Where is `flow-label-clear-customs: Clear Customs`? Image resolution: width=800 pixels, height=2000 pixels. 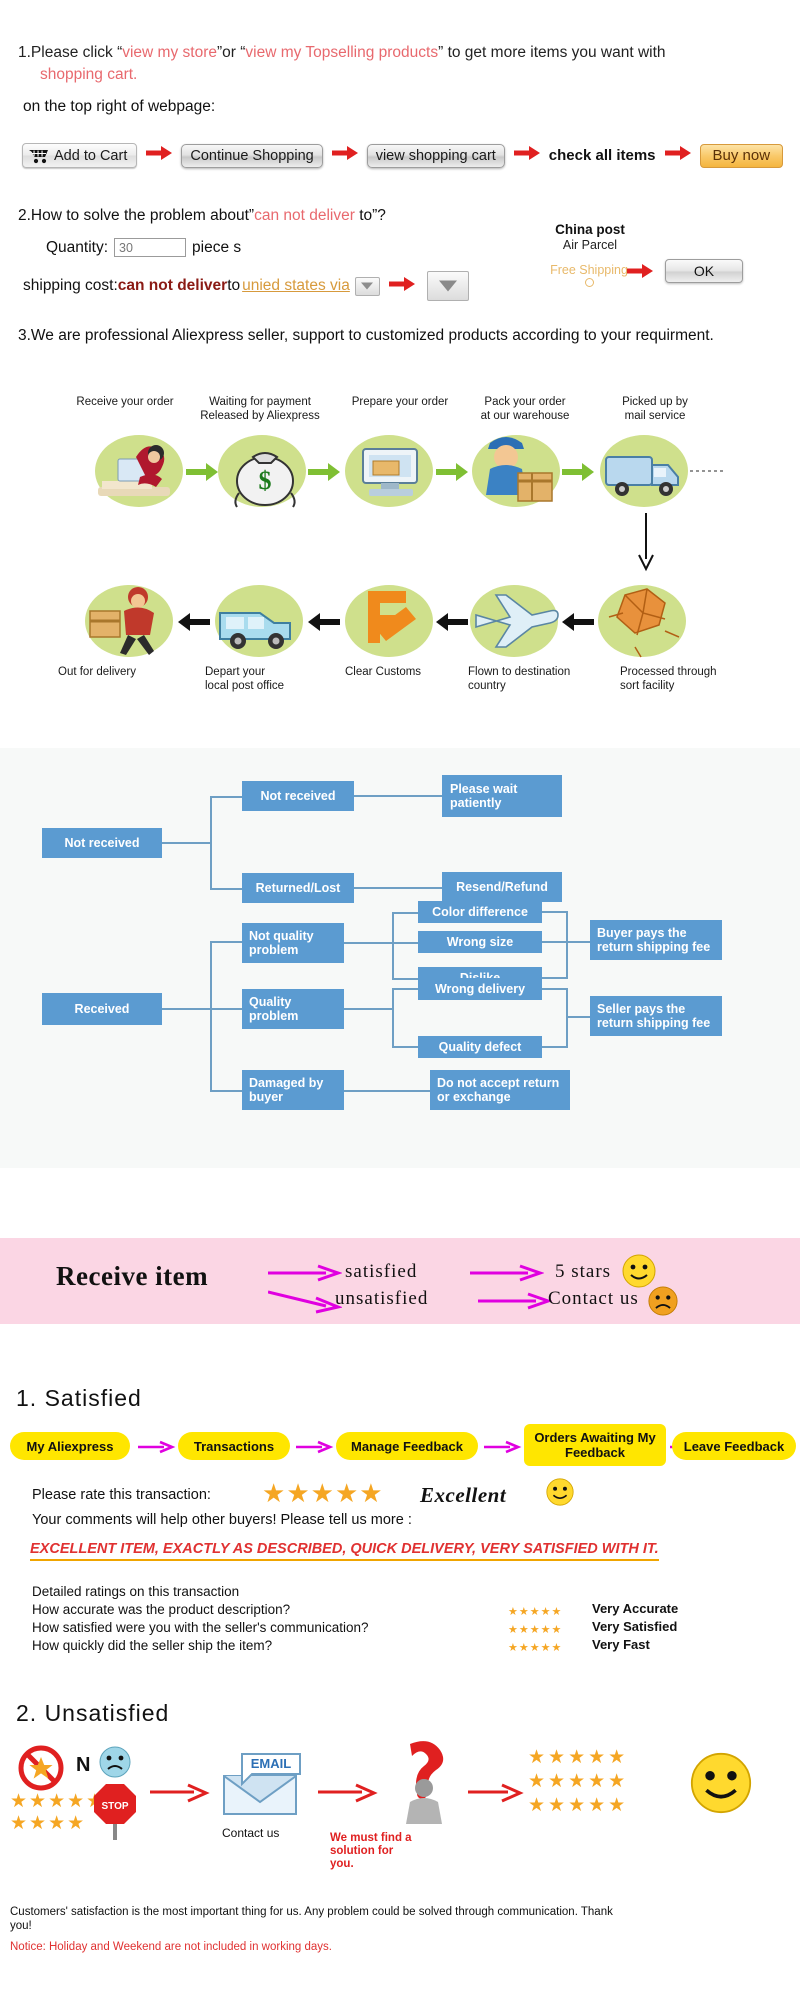
flow-label-clear-customs: Clear Customs is located at coordinates (383, 672).